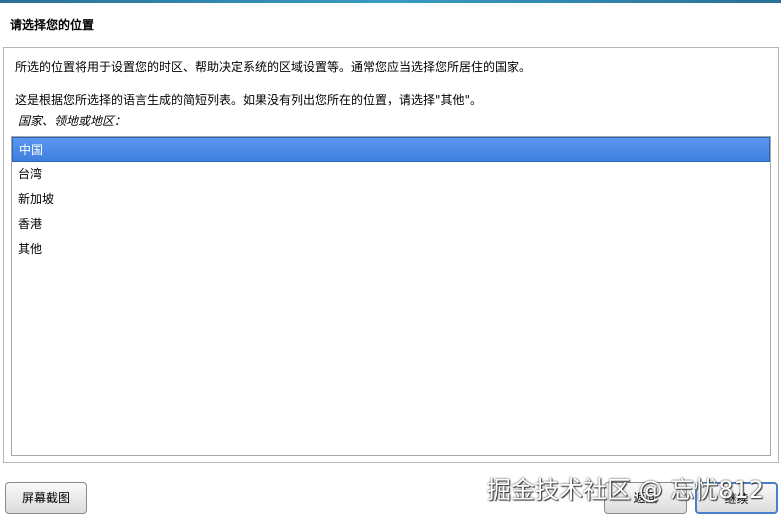 Image resolution: width=781 pixels, height=516 pixels. I want to click on page-title: 请选择您的位置, so click(52, 25).